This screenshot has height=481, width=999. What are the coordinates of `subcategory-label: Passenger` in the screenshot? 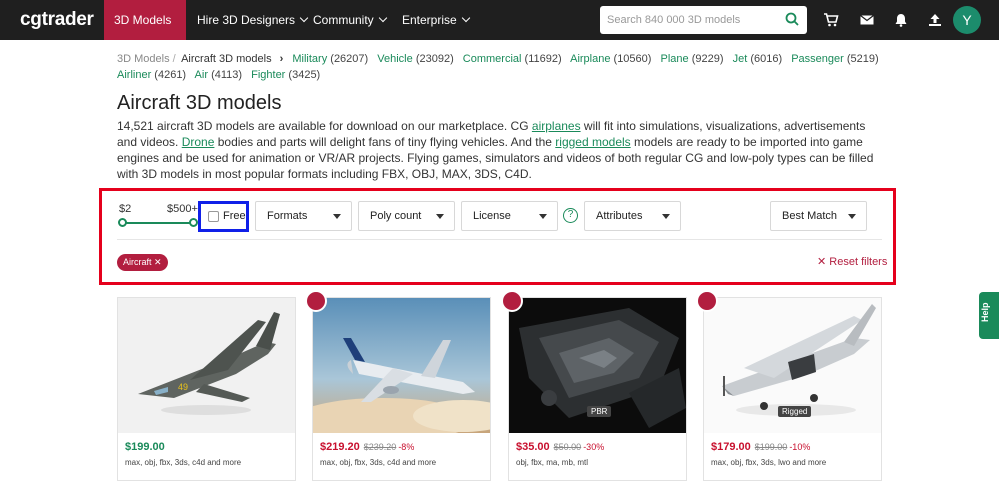 It's located at (817, 59).